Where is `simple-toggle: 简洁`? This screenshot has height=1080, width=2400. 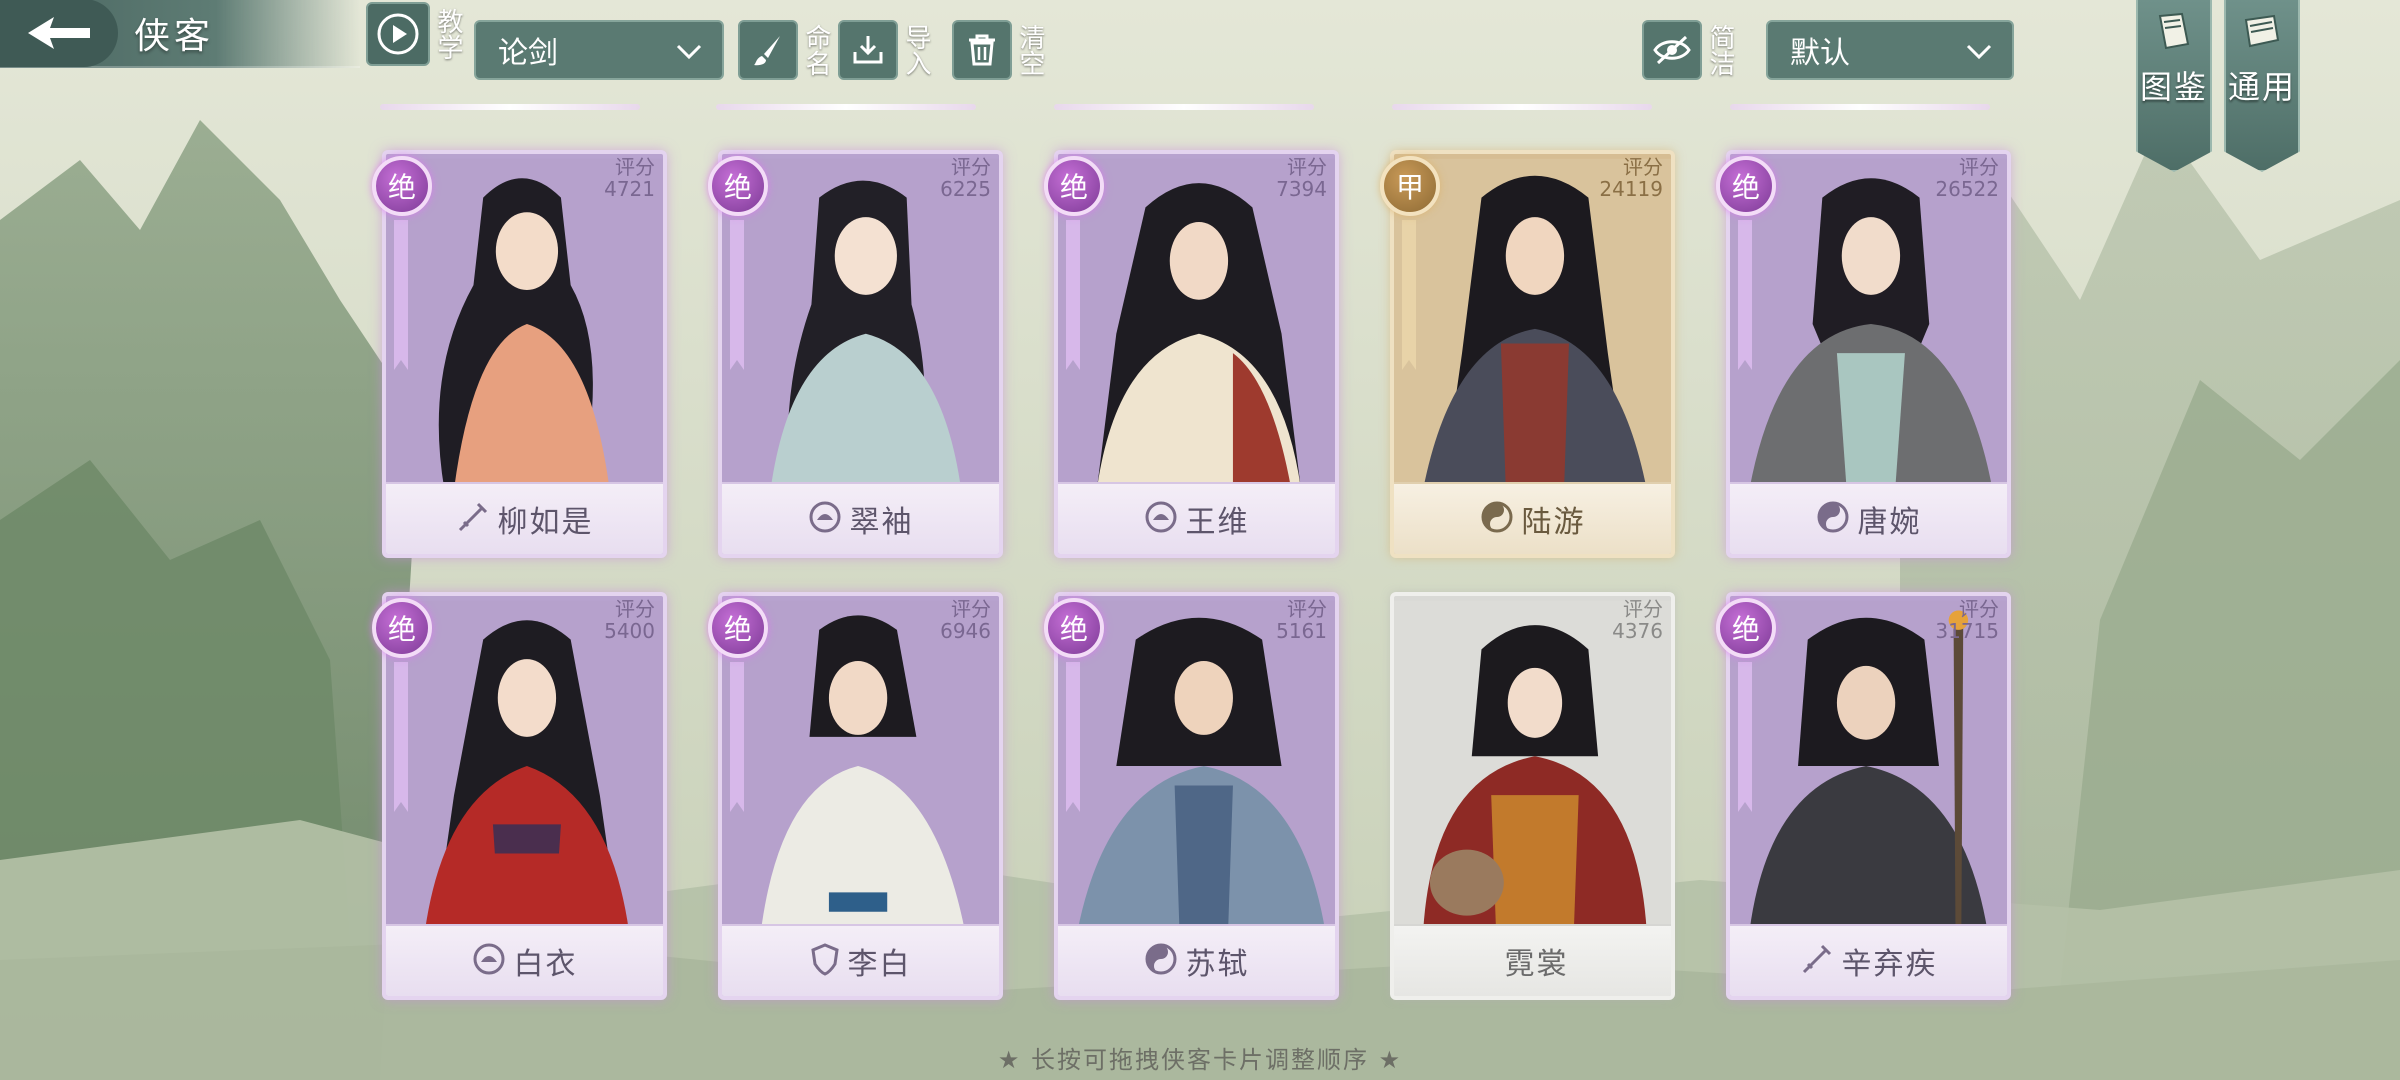
simple-toggle: 简洁 is located at coordinates (1688, 50).